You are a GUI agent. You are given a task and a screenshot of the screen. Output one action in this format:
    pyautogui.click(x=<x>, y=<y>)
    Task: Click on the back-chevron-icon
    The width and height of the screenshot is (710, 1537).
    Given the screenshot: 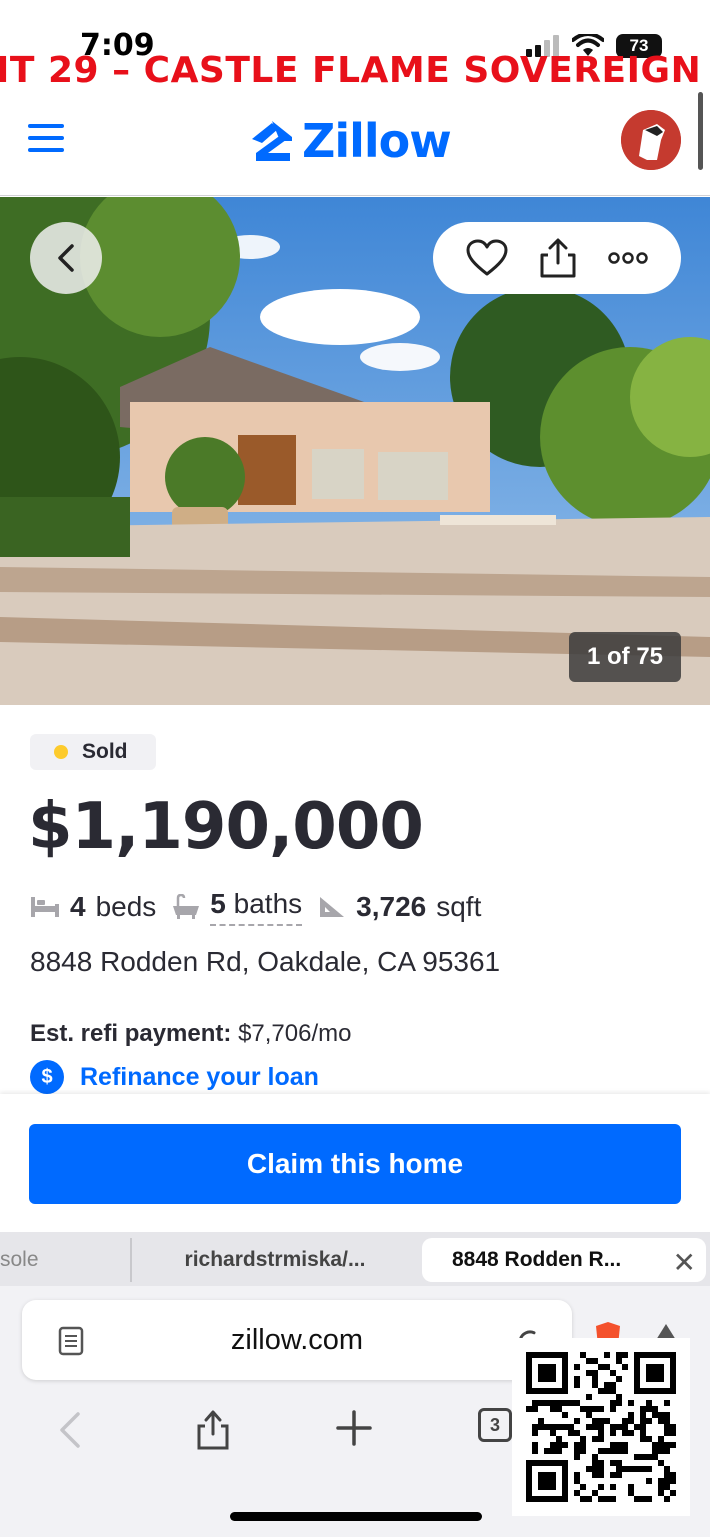 What is the action you would take?
    pyautogui.click(x=66, y=258)
    